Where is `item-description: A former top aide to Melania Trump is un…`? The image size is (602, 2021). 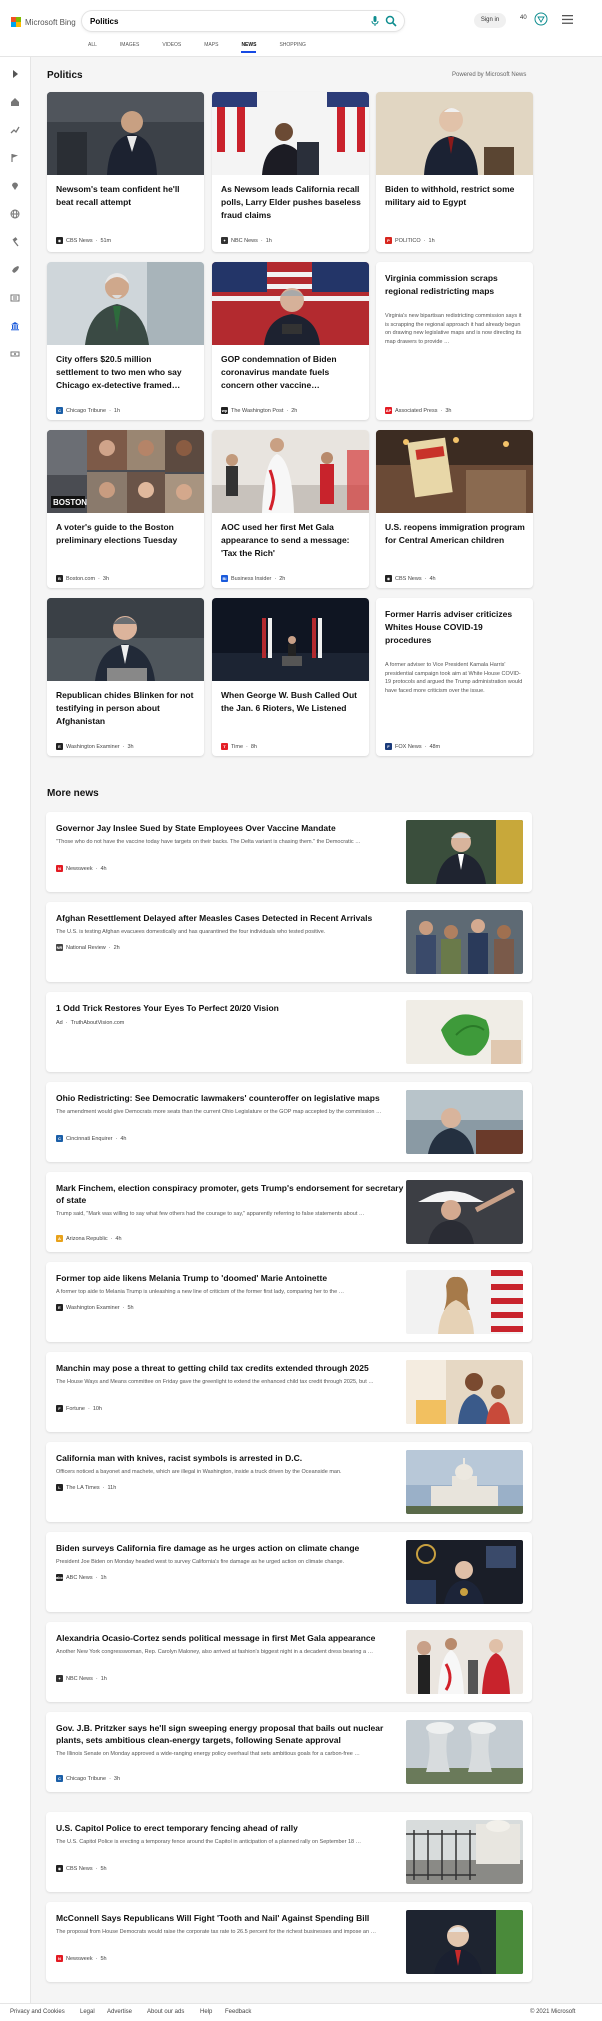 item-description: A former top aide to Melania Trump is un… is located at coordinates (200, 1292).